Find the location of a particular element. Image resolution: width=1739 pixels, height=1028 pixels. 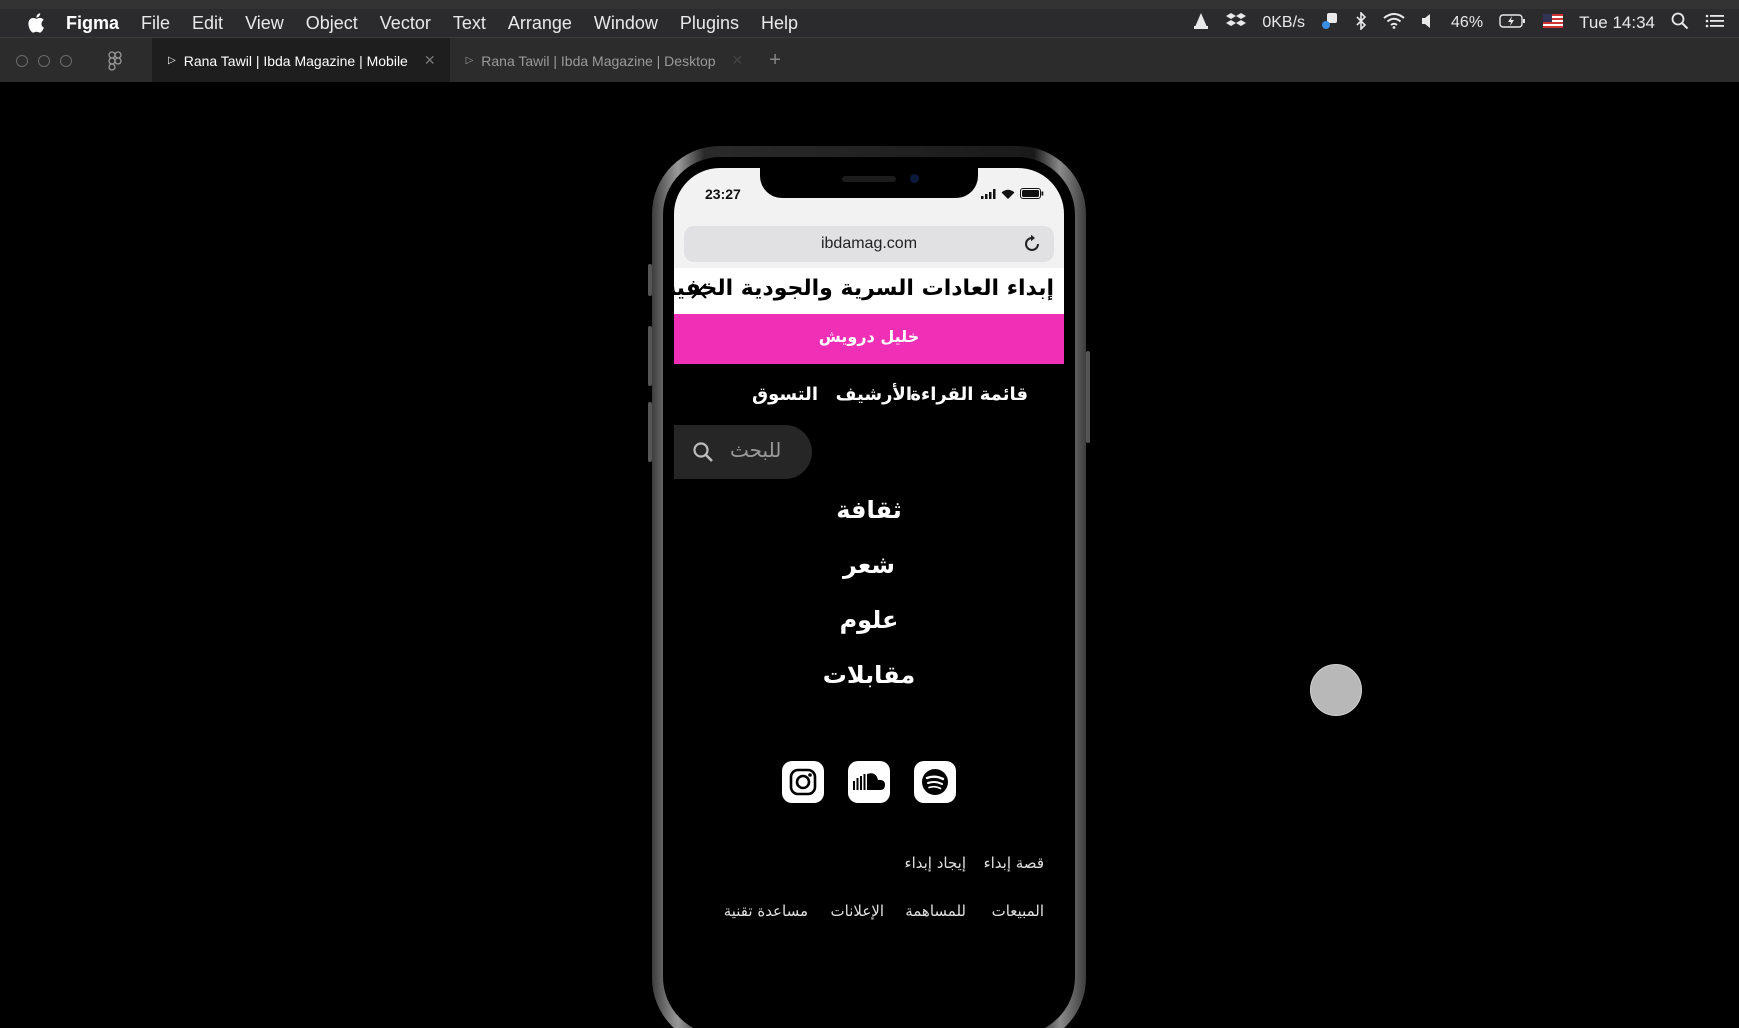

vlc-icon is located at coordinates (1201, 23).